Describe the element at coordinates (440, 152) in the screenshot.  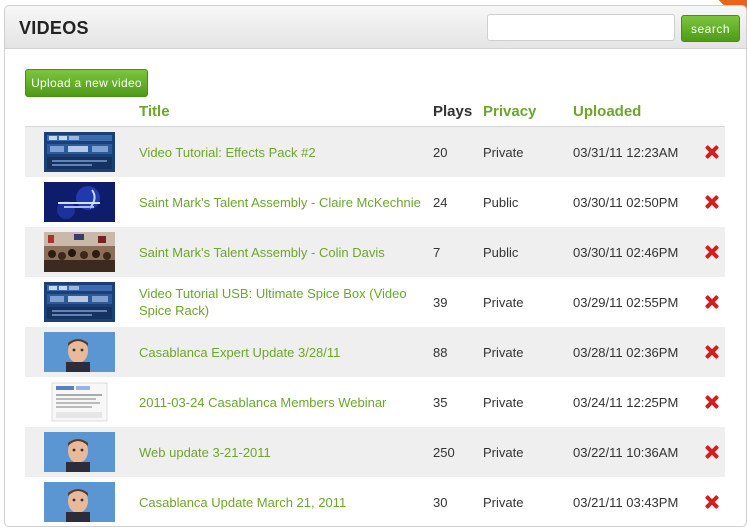
I see `video-plays: 20` at that location.